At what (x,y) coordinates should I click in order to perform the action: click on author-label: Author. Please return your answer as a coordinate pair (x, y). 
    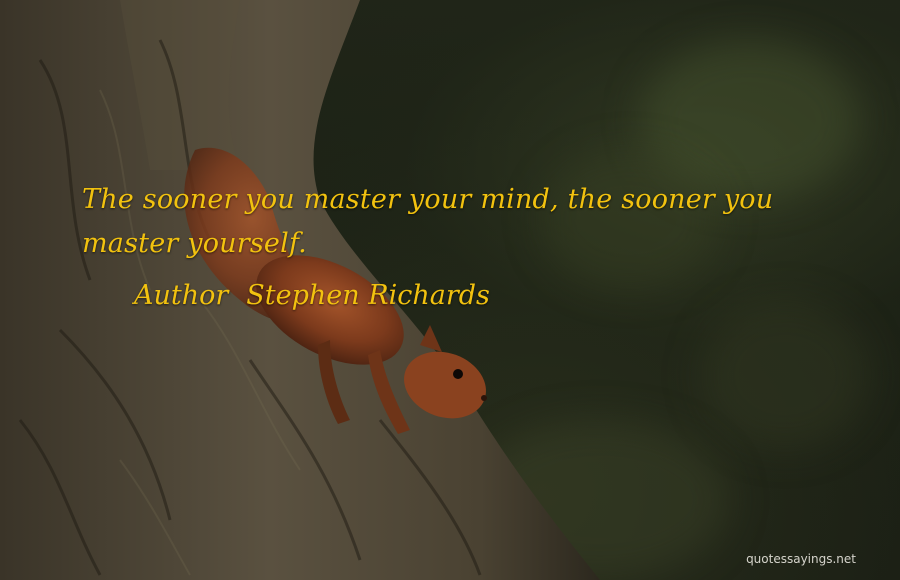
    Looking at the image, I should click on (181, 295).